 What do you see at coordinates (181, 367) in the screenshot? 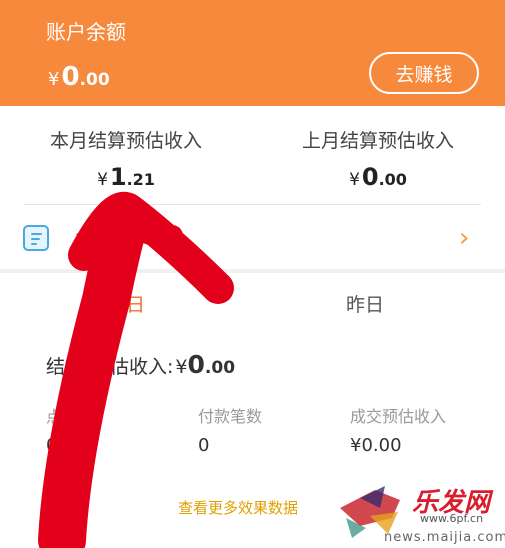
I see `settle-currency: ¥` at bounding box center [181, 367].